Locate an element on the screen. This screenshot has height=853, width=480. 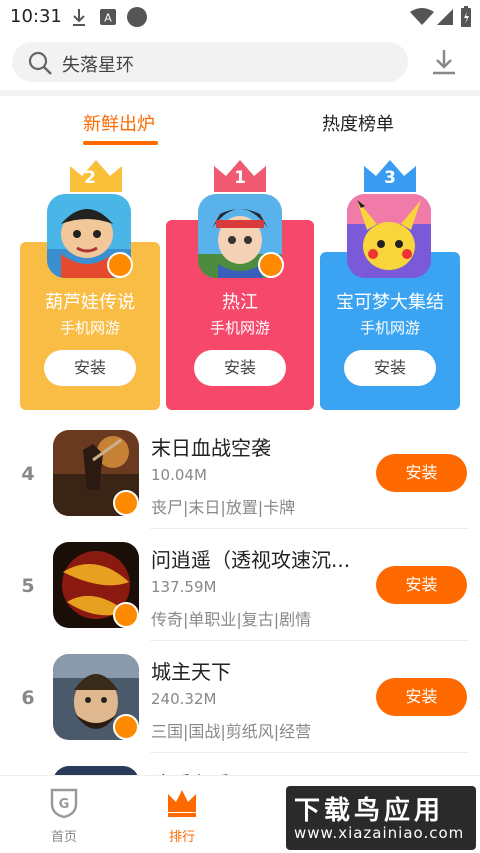
podium-rank-1: 1 热江 手机网游 安装 is located at coordinates (240, 283).